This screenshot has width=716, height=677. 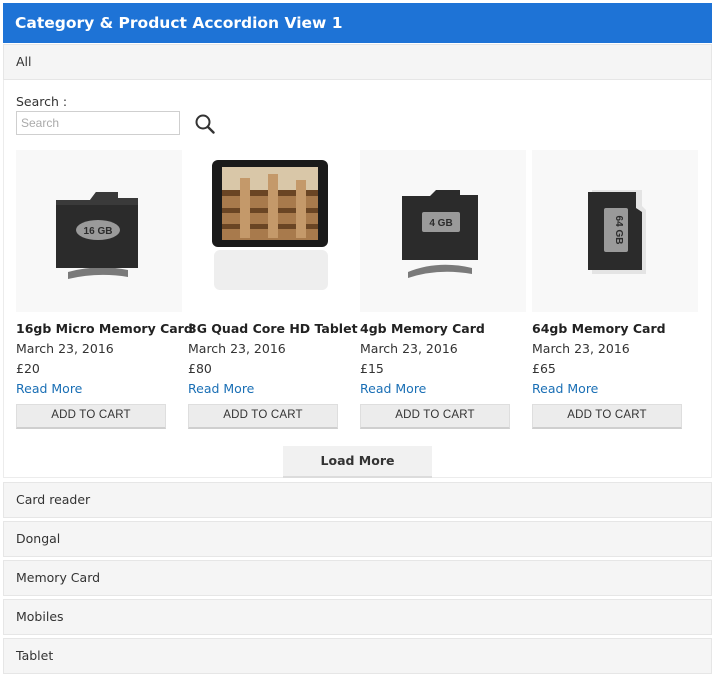 What do you see at coordinates (205, 124) in the screenshot?
I see `search-icon` at bounding box center [205, 124].